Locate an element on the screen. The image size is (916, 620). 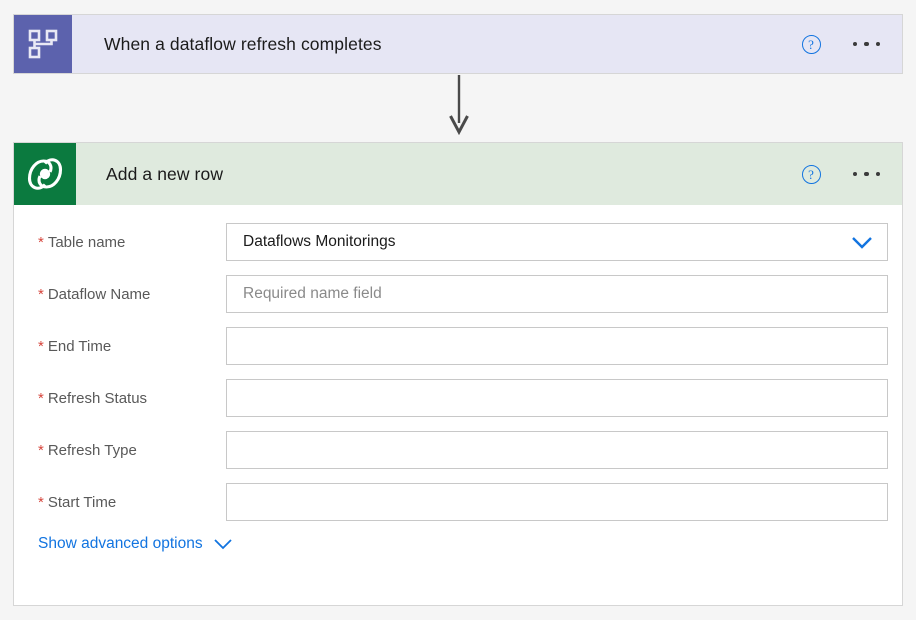
start-time-input is located at coordinates (557, 502).